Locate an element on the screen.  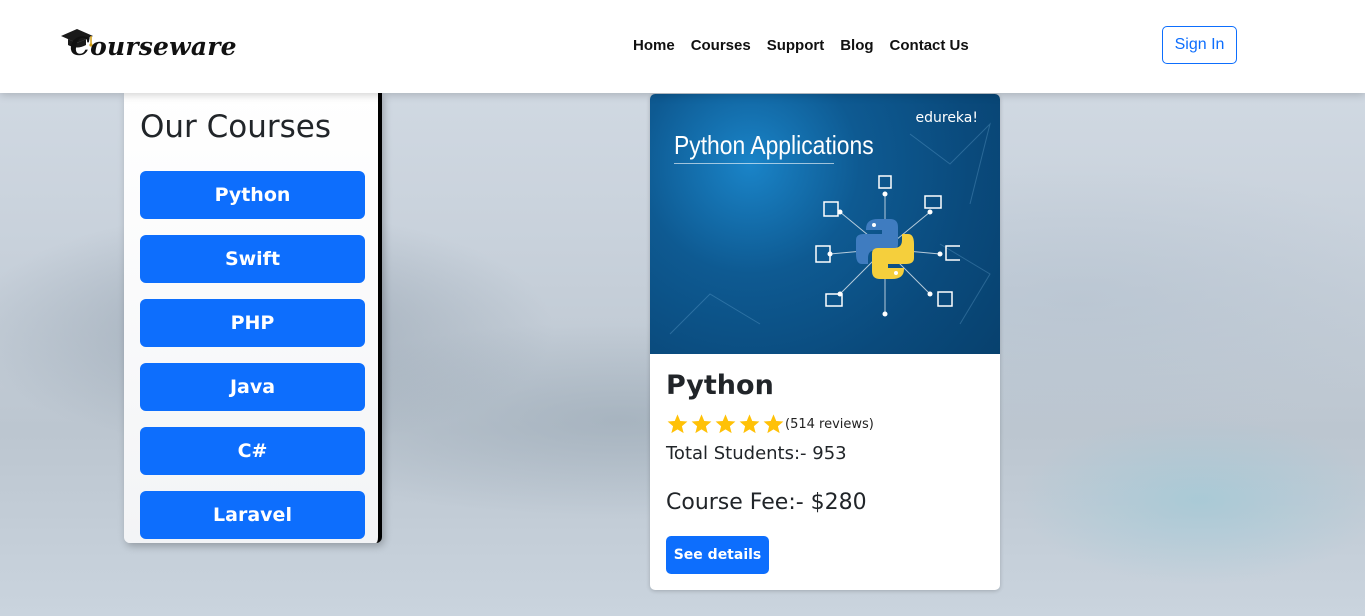
nav-support: Support is located at coordinates (796, 45).